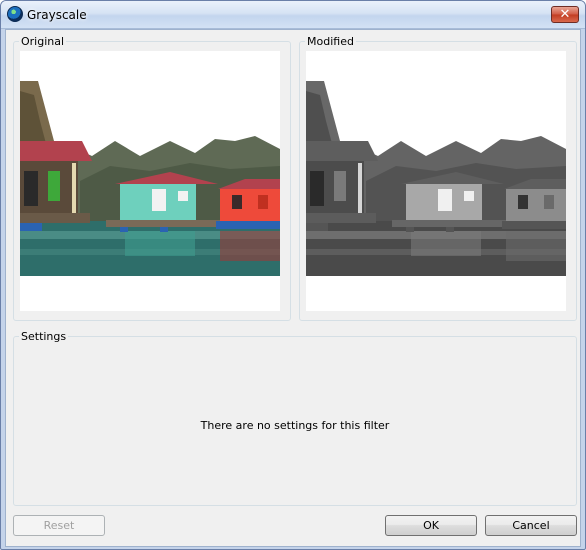 The height and width of the screenshot is (550, 586). What do you see at coordinates (57, 15) in the screenshot?
I see `window-title: Grayscale` at bounding box center [57, 15].